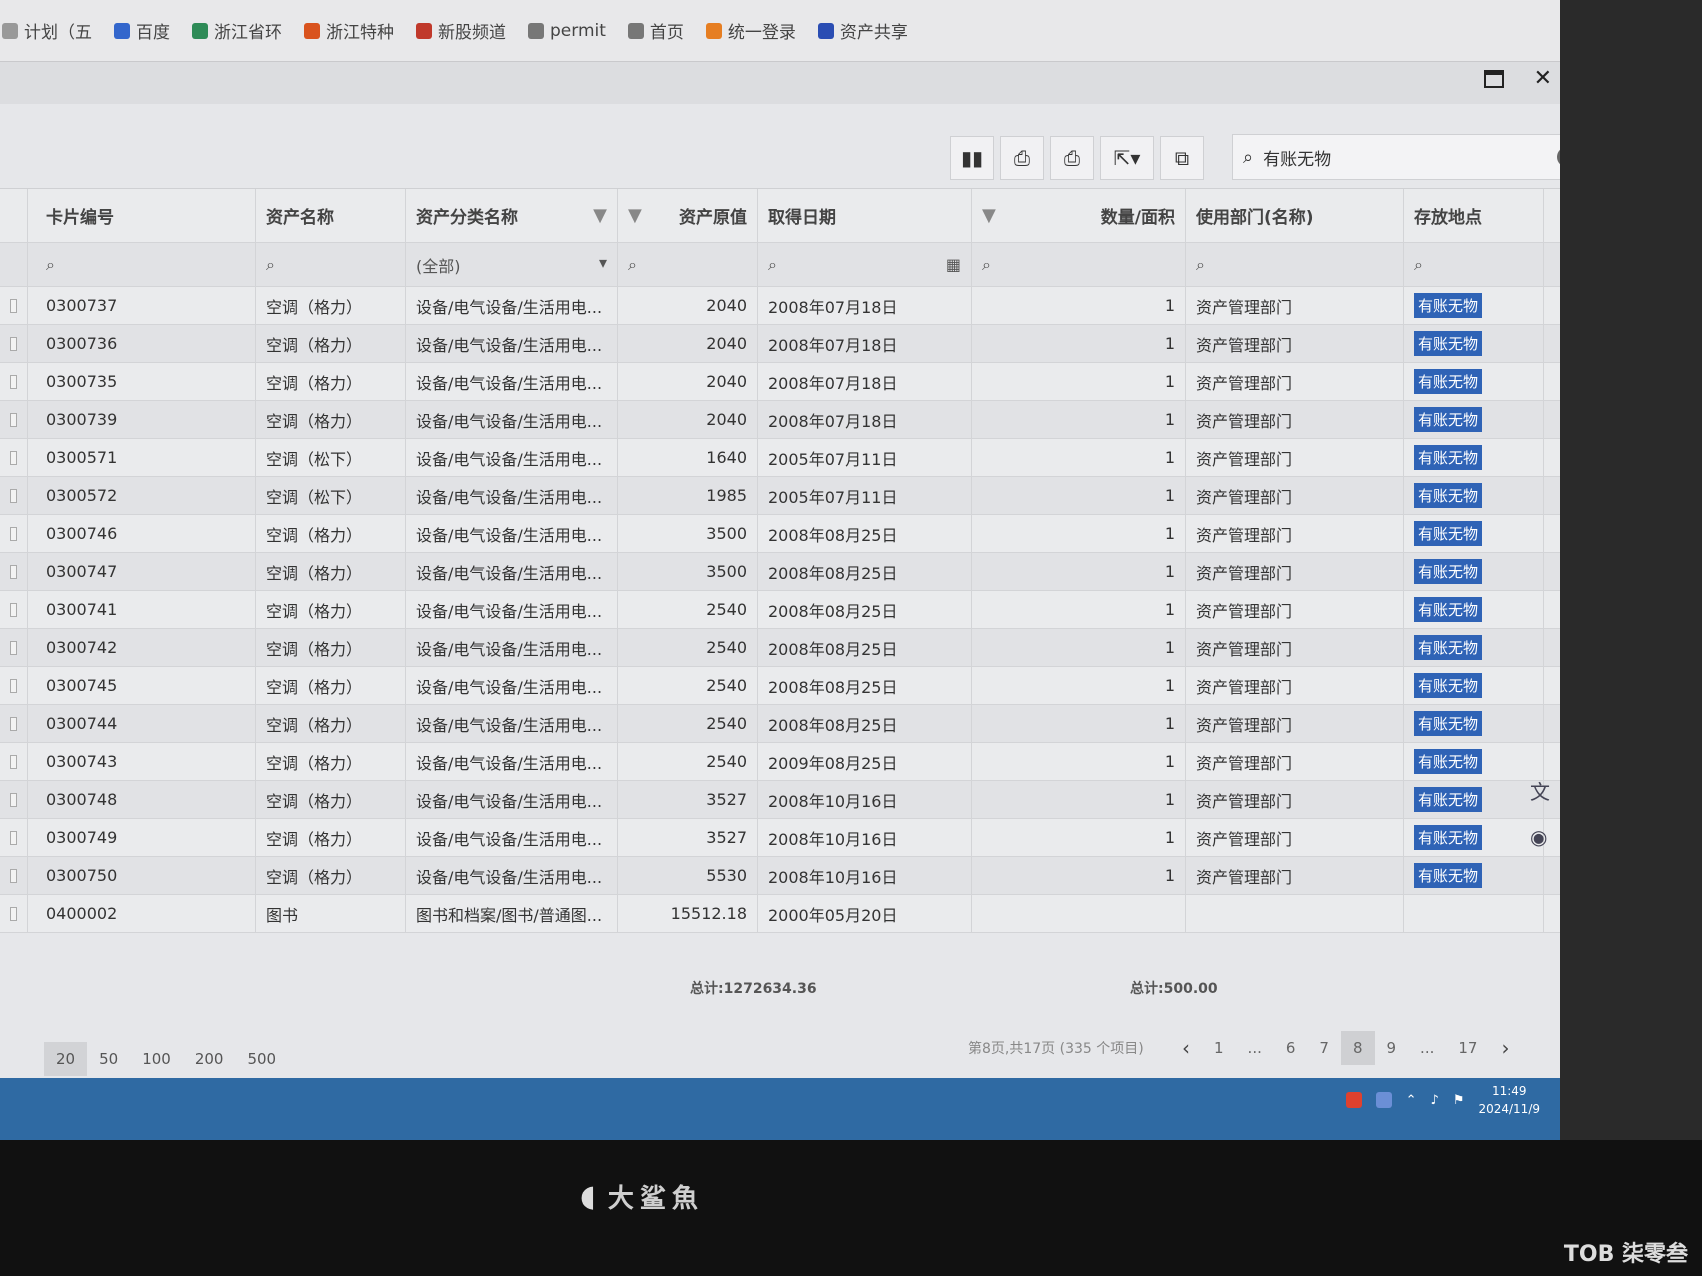 The width and height of the screenshot is (1702, 1276). I want to click on volume-icon: ♪, so click(1435, 1100).